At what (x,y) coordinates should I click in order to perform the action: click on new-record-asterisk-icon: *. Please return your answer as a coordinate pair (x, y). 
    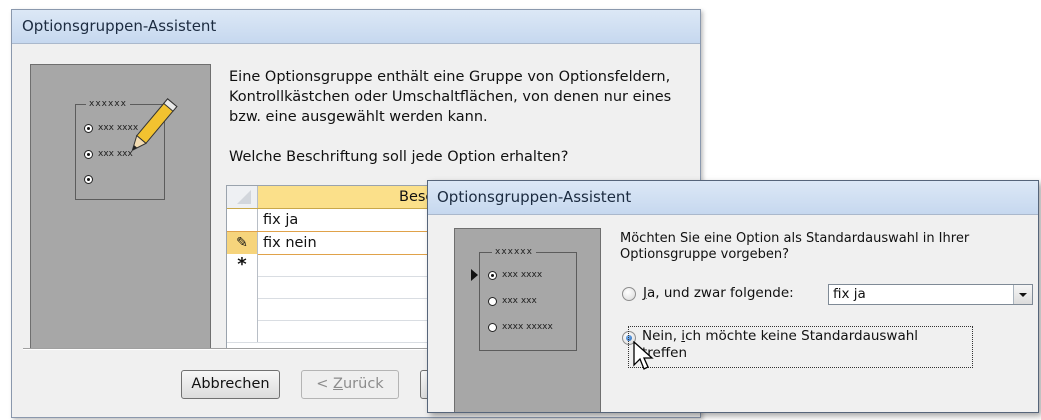
    Looking at the image, I should click on (242, 265).